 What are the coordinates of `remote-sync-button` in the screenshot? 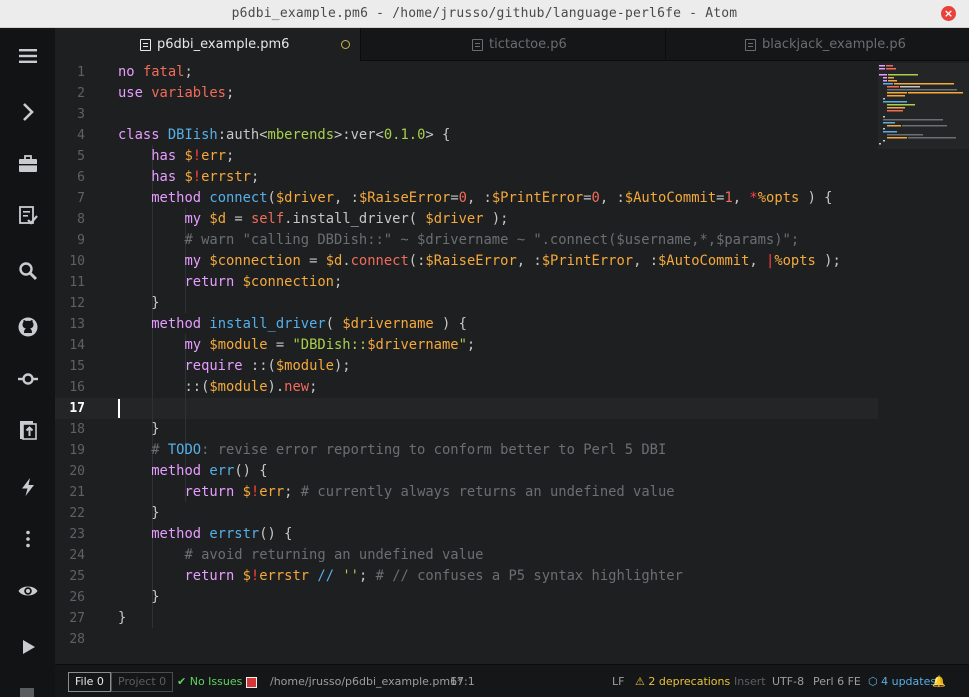 It's located at (27, 430).